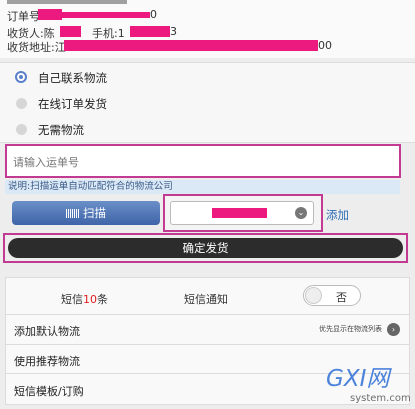 The height and width of the screenshot is (409, 415). What do you see at coordinates (325, 45) in the screenshot?
I see `receiver-address-suffix: 00` at bounding box center [325, 45].